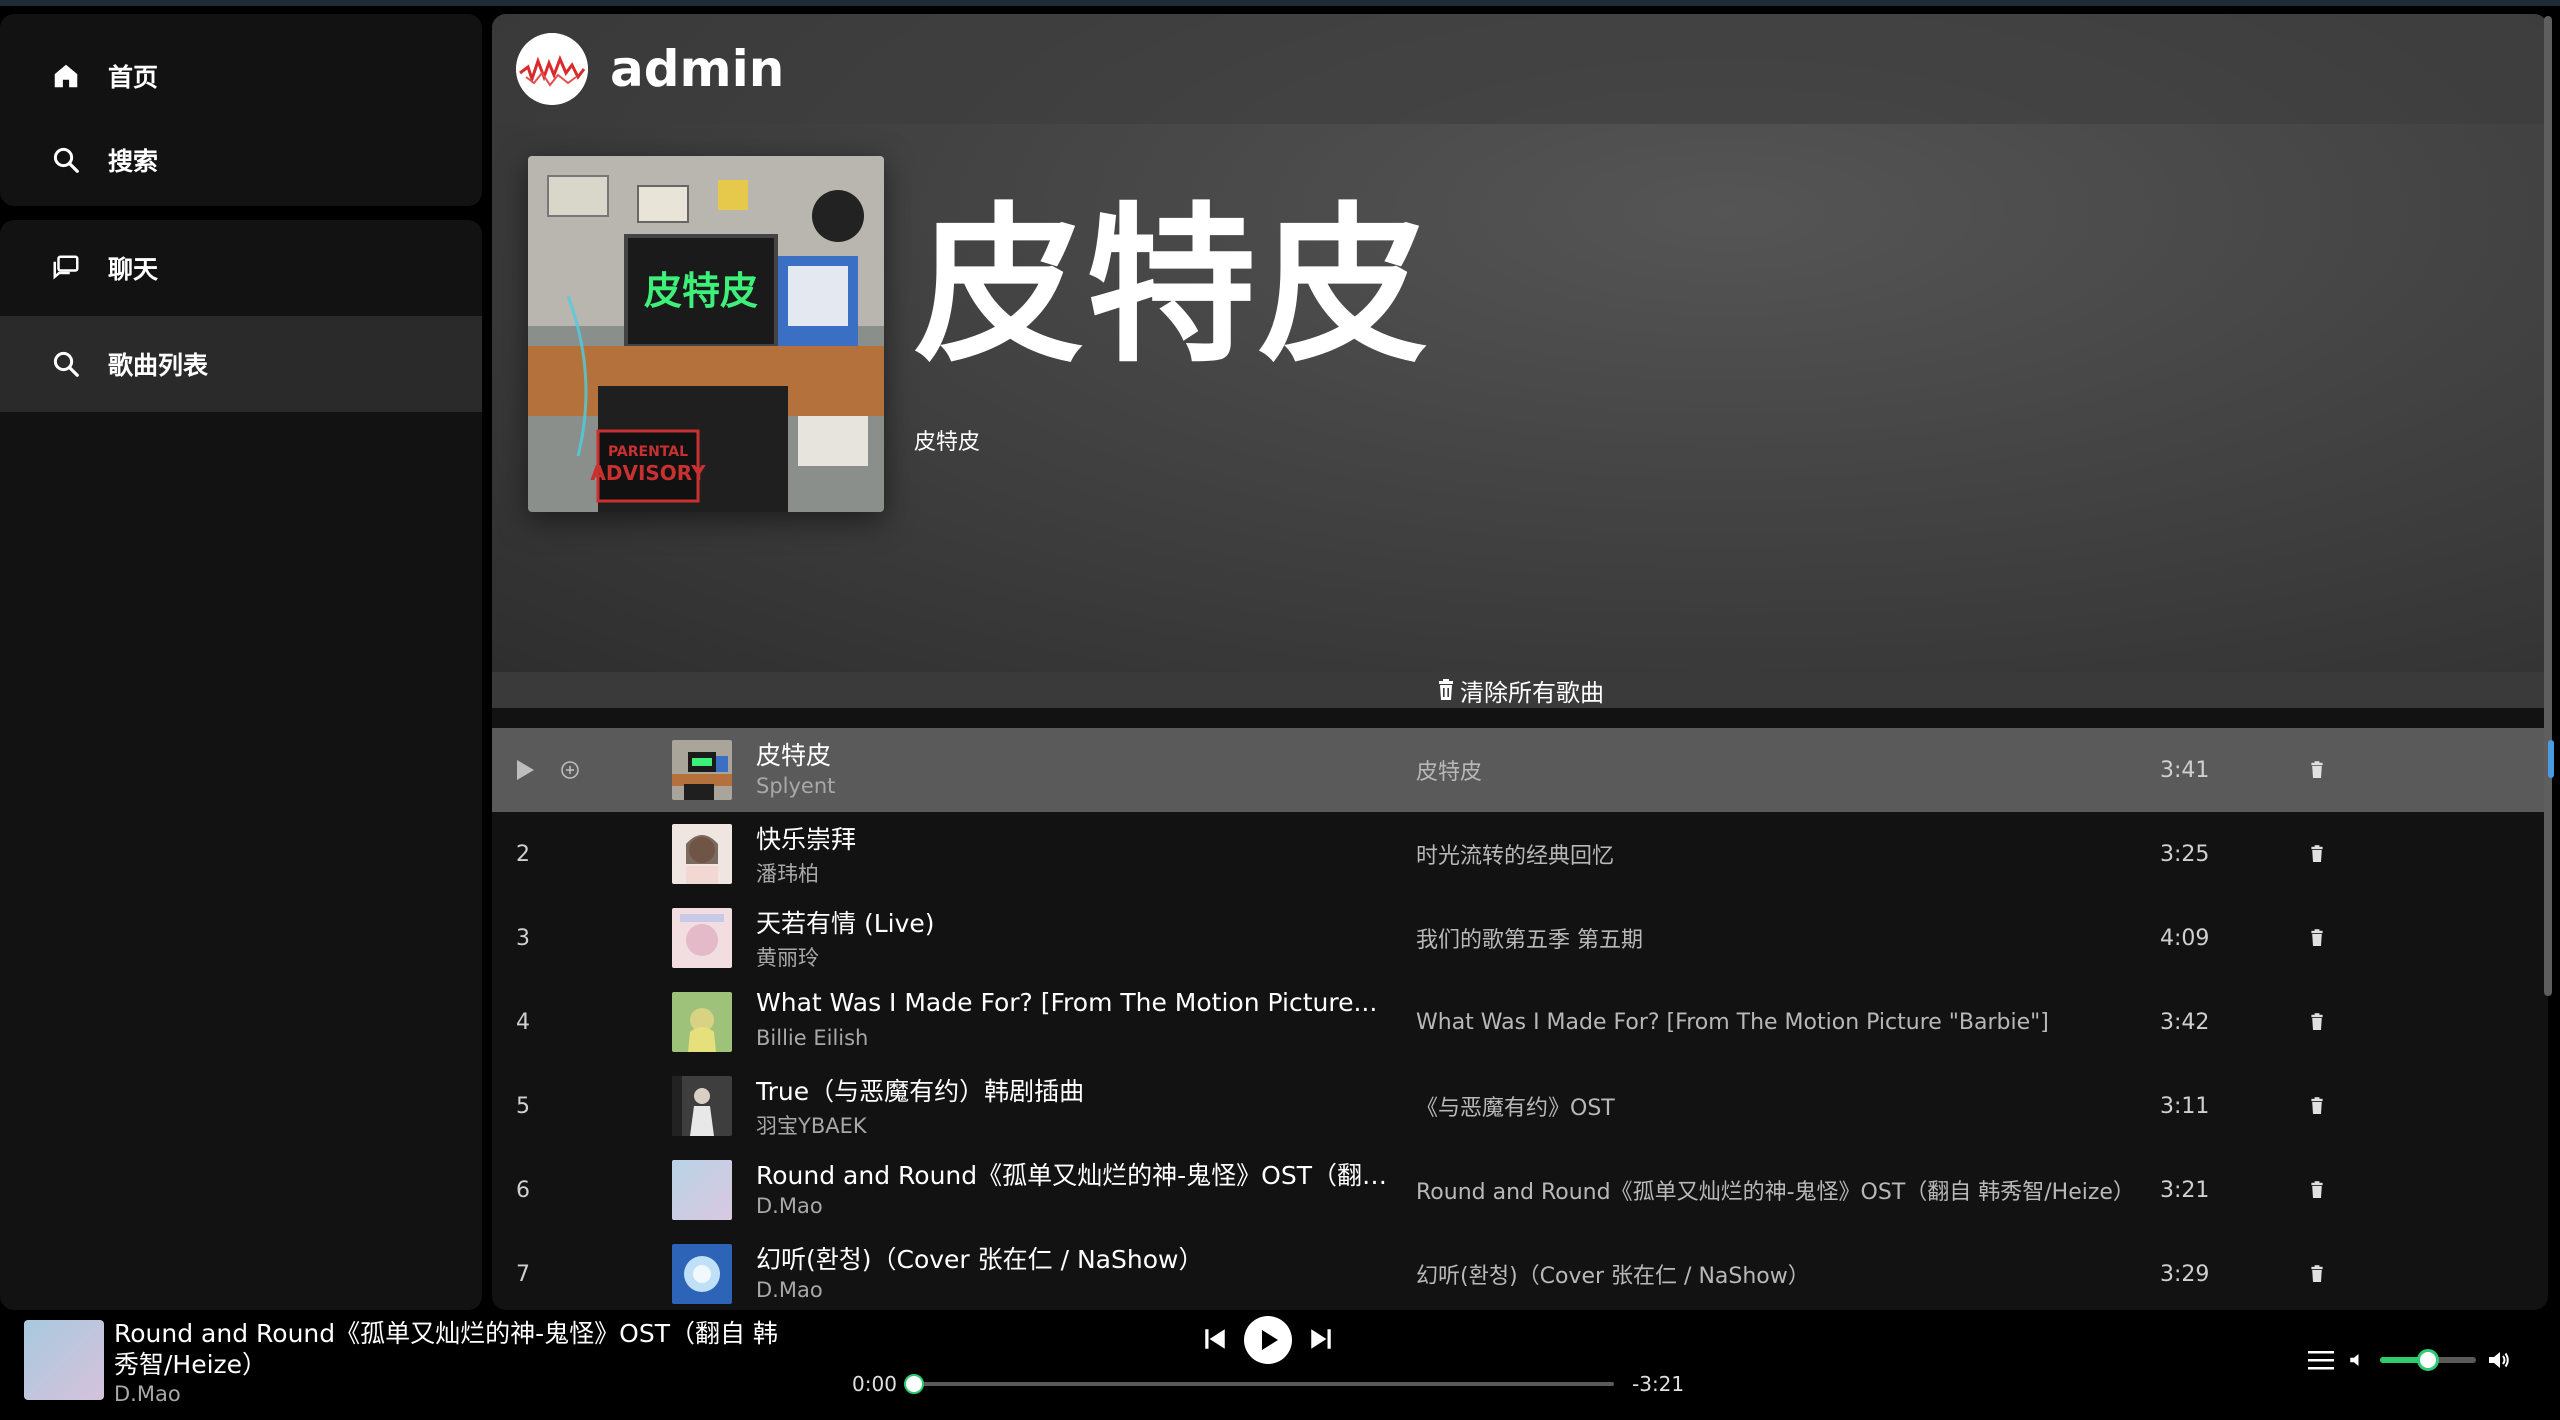  Describe the element at coordinates (1520, 770) in the screenshot. I see `table-row: 皮特皮 Splyent 皮特皮 3:41` at that location.